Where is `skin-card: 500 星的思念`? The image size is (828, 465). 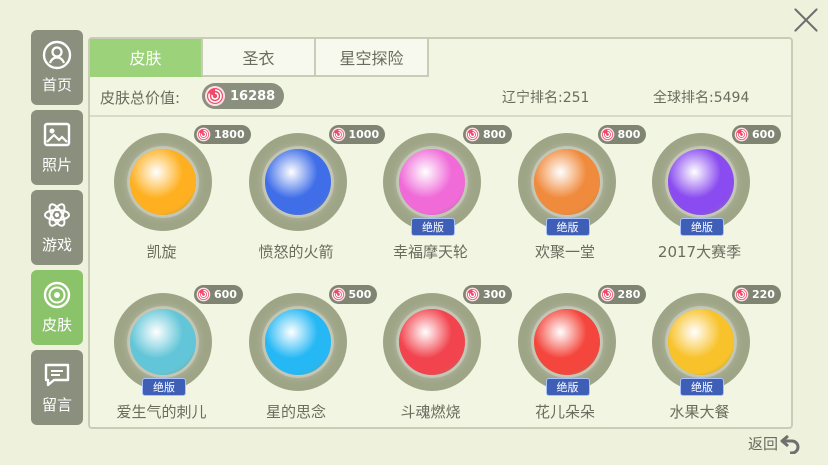 skin-card: 500 星的思念 is located at coordinates (303, 356).